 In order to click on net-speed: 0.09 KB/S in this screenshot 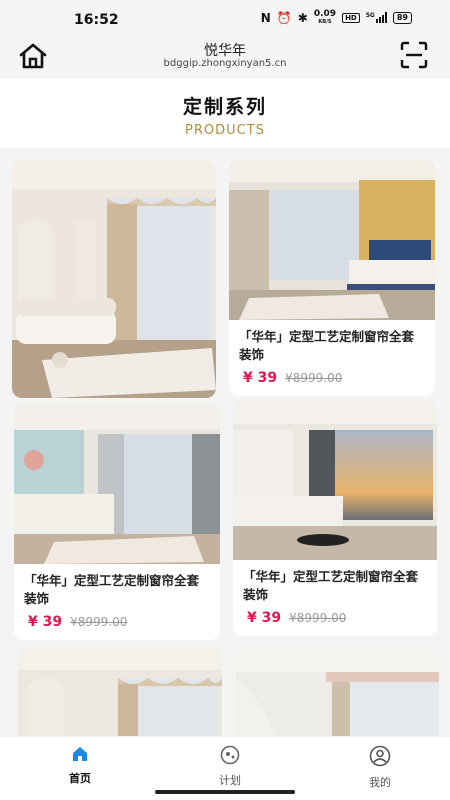, I will do `click(325, 17)`.